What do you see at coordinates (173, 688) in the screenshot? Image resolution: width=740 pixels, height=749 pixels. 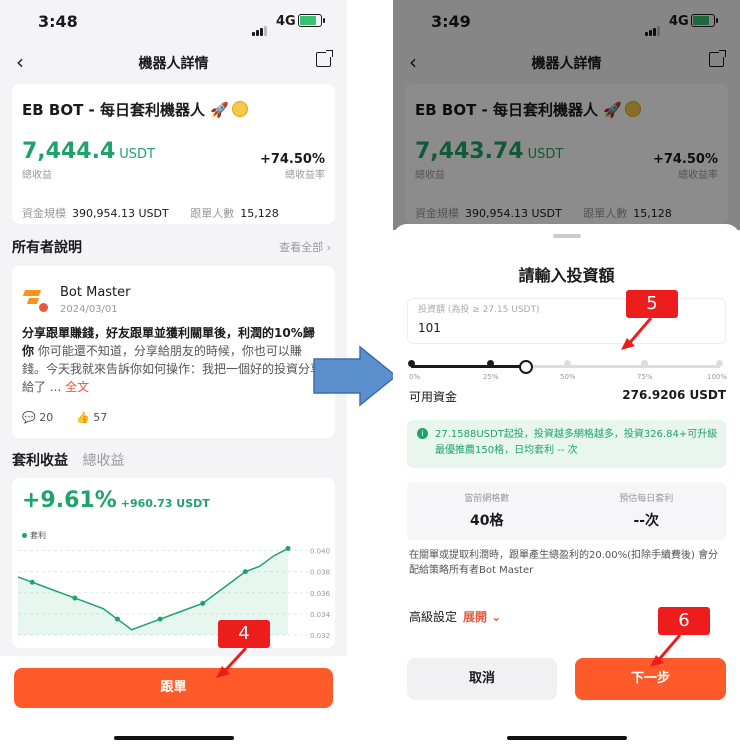 I see `follow-button: 跟單` at bounding box center [173, 688].